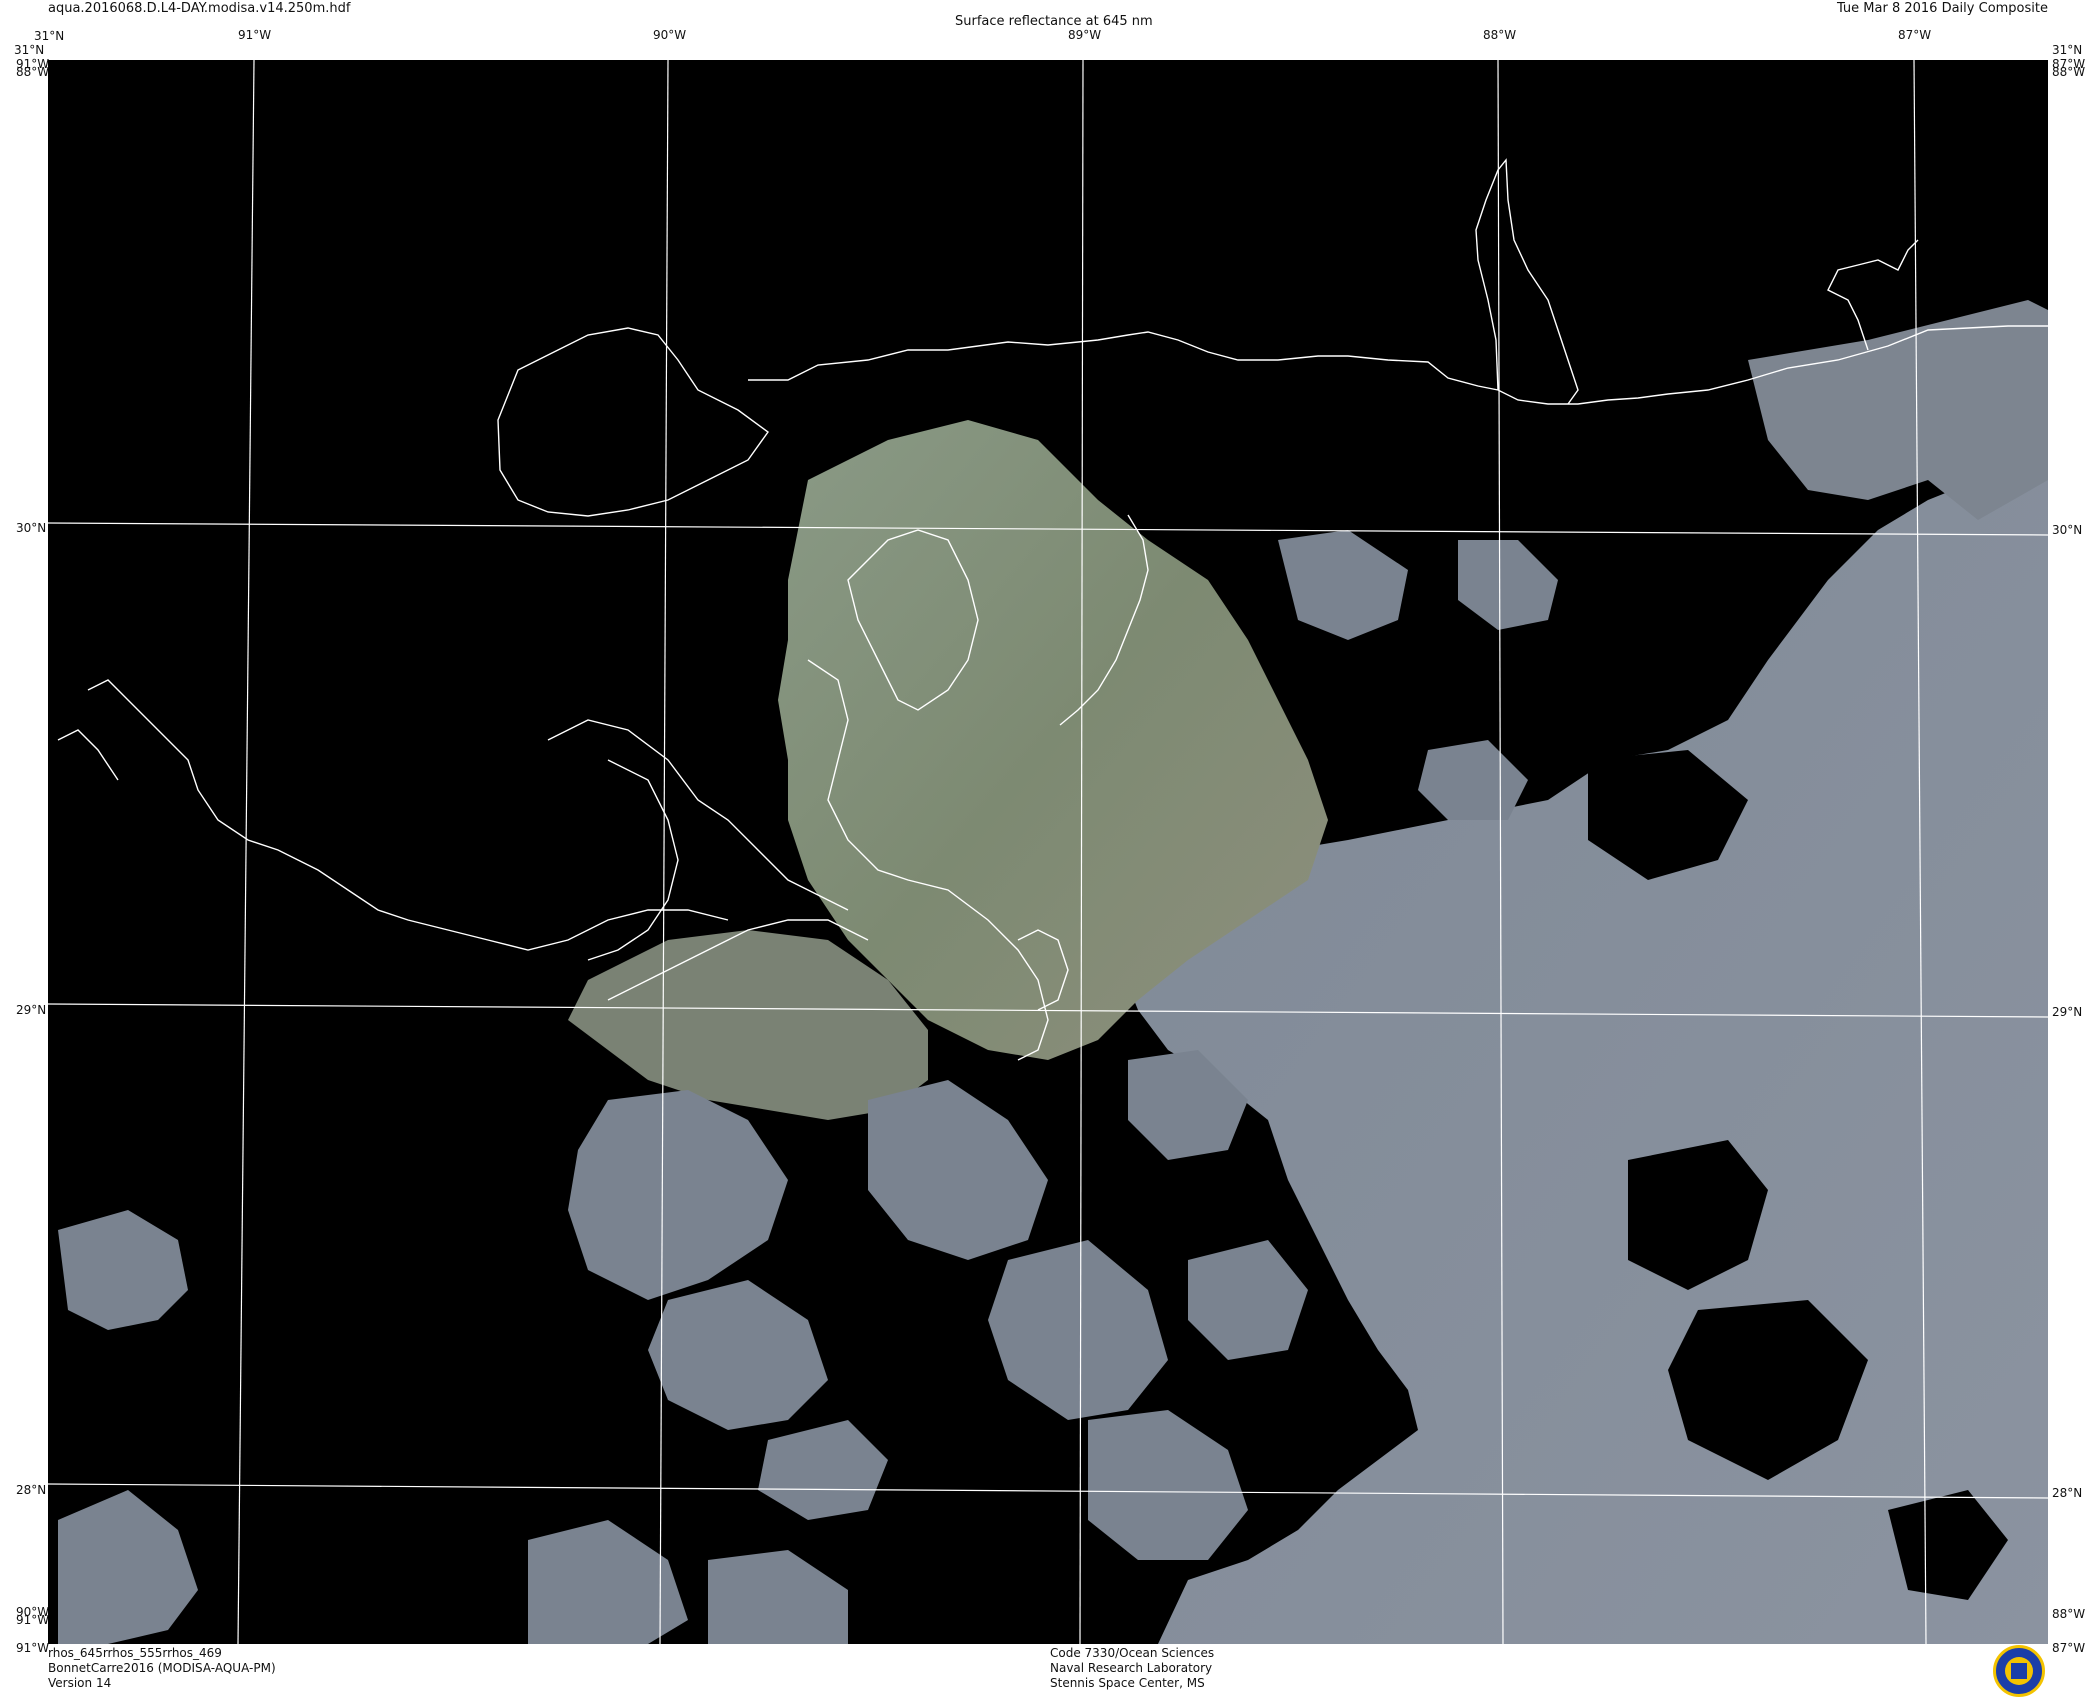 This screenshot has width=2096, height=1699. Describe the element at coordinates (1085, 35) in the screenshot. I see `top-lon-label: 89°W` at that location.